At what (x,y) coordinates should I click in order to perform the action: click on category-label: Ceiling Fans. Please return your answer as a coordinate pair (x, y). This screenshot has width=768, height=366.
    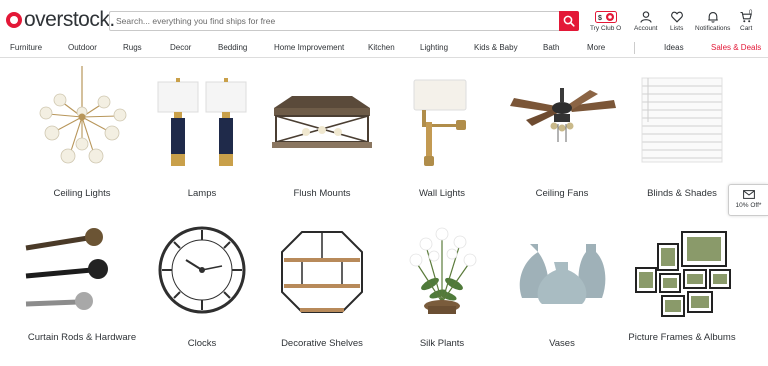
    Looking at the image, I should click on (562, 193).